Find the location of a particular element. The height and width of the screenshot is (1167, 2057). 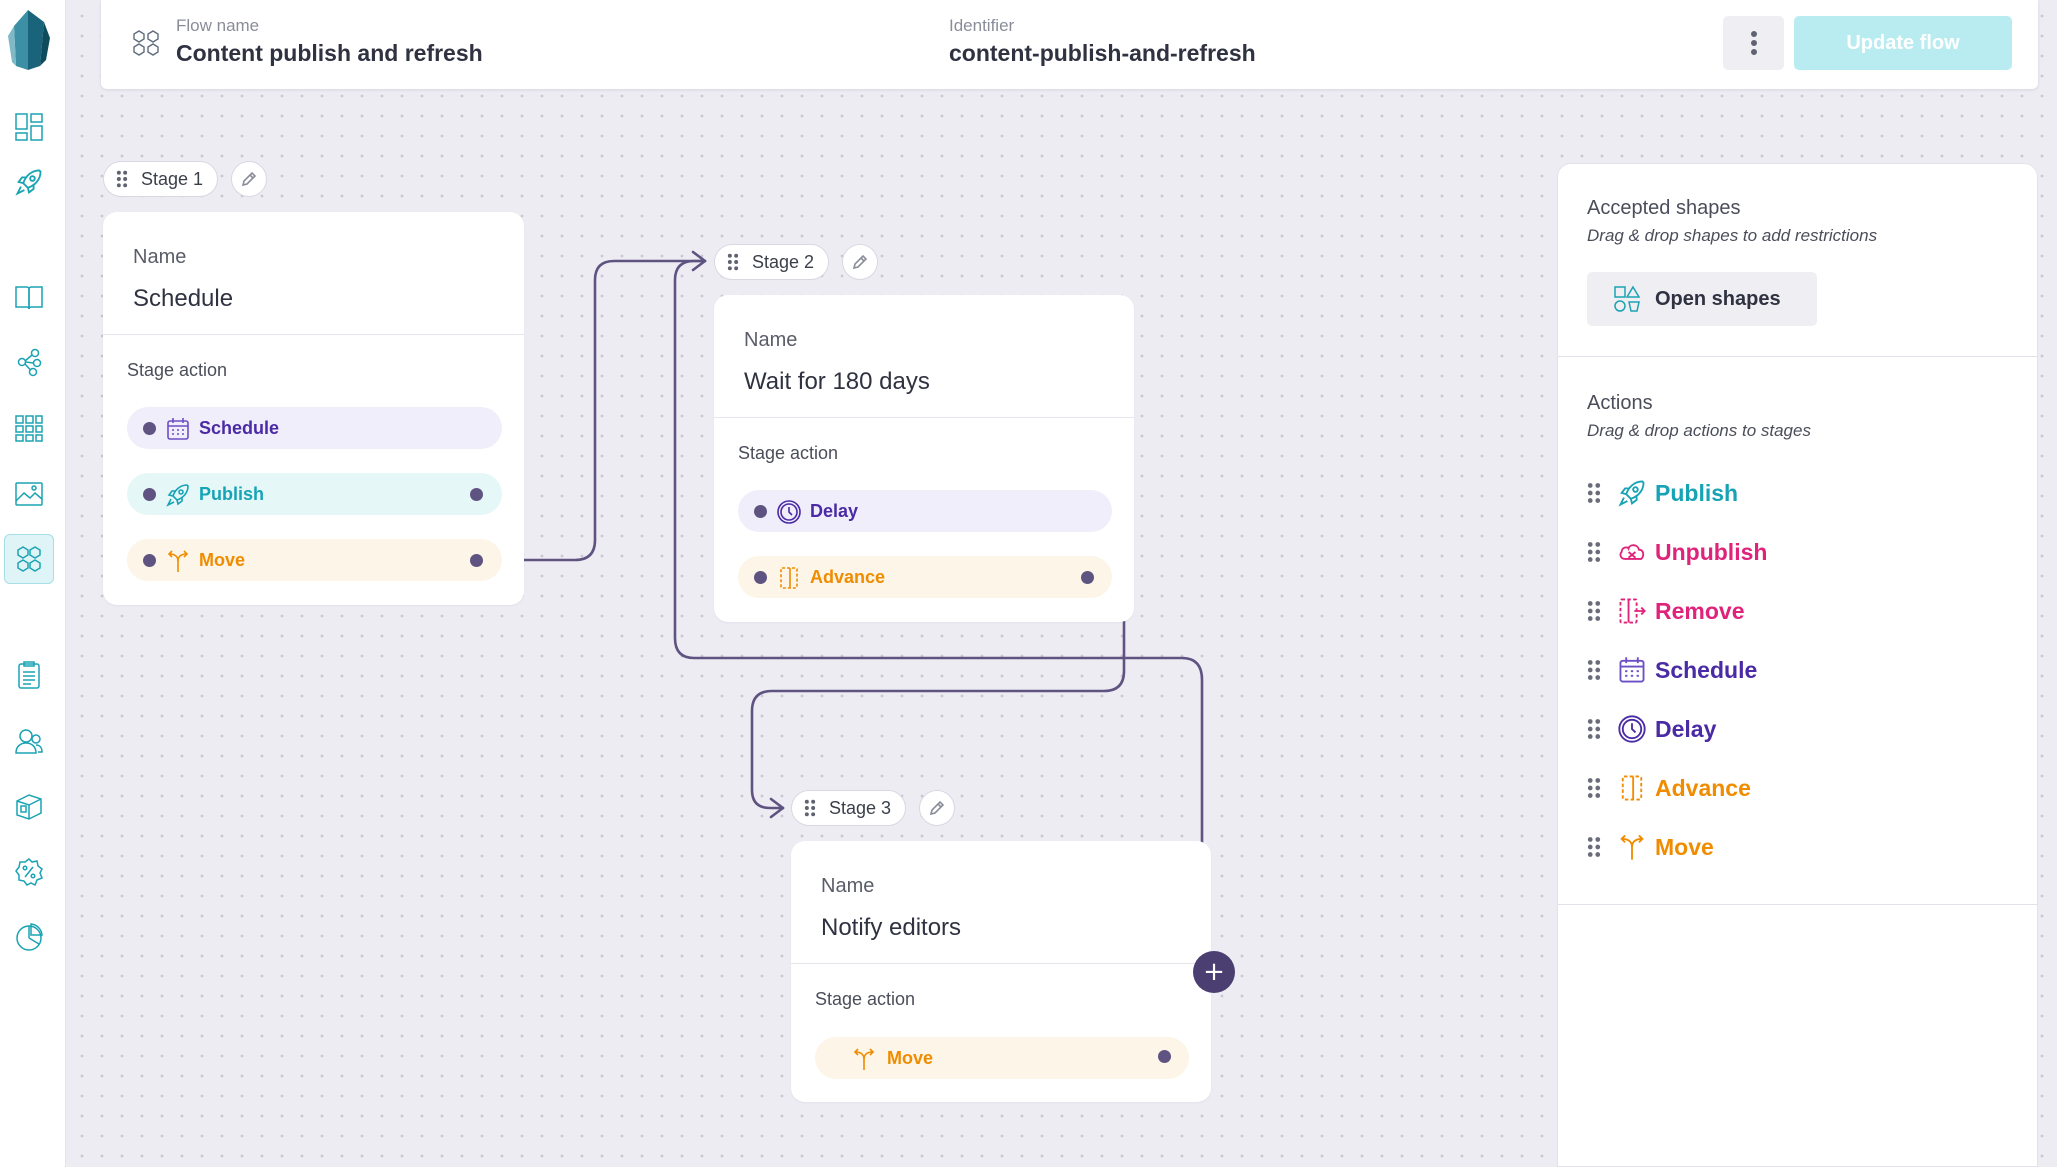

draggable-action-move: Move is located at coordinates (1650, 847).